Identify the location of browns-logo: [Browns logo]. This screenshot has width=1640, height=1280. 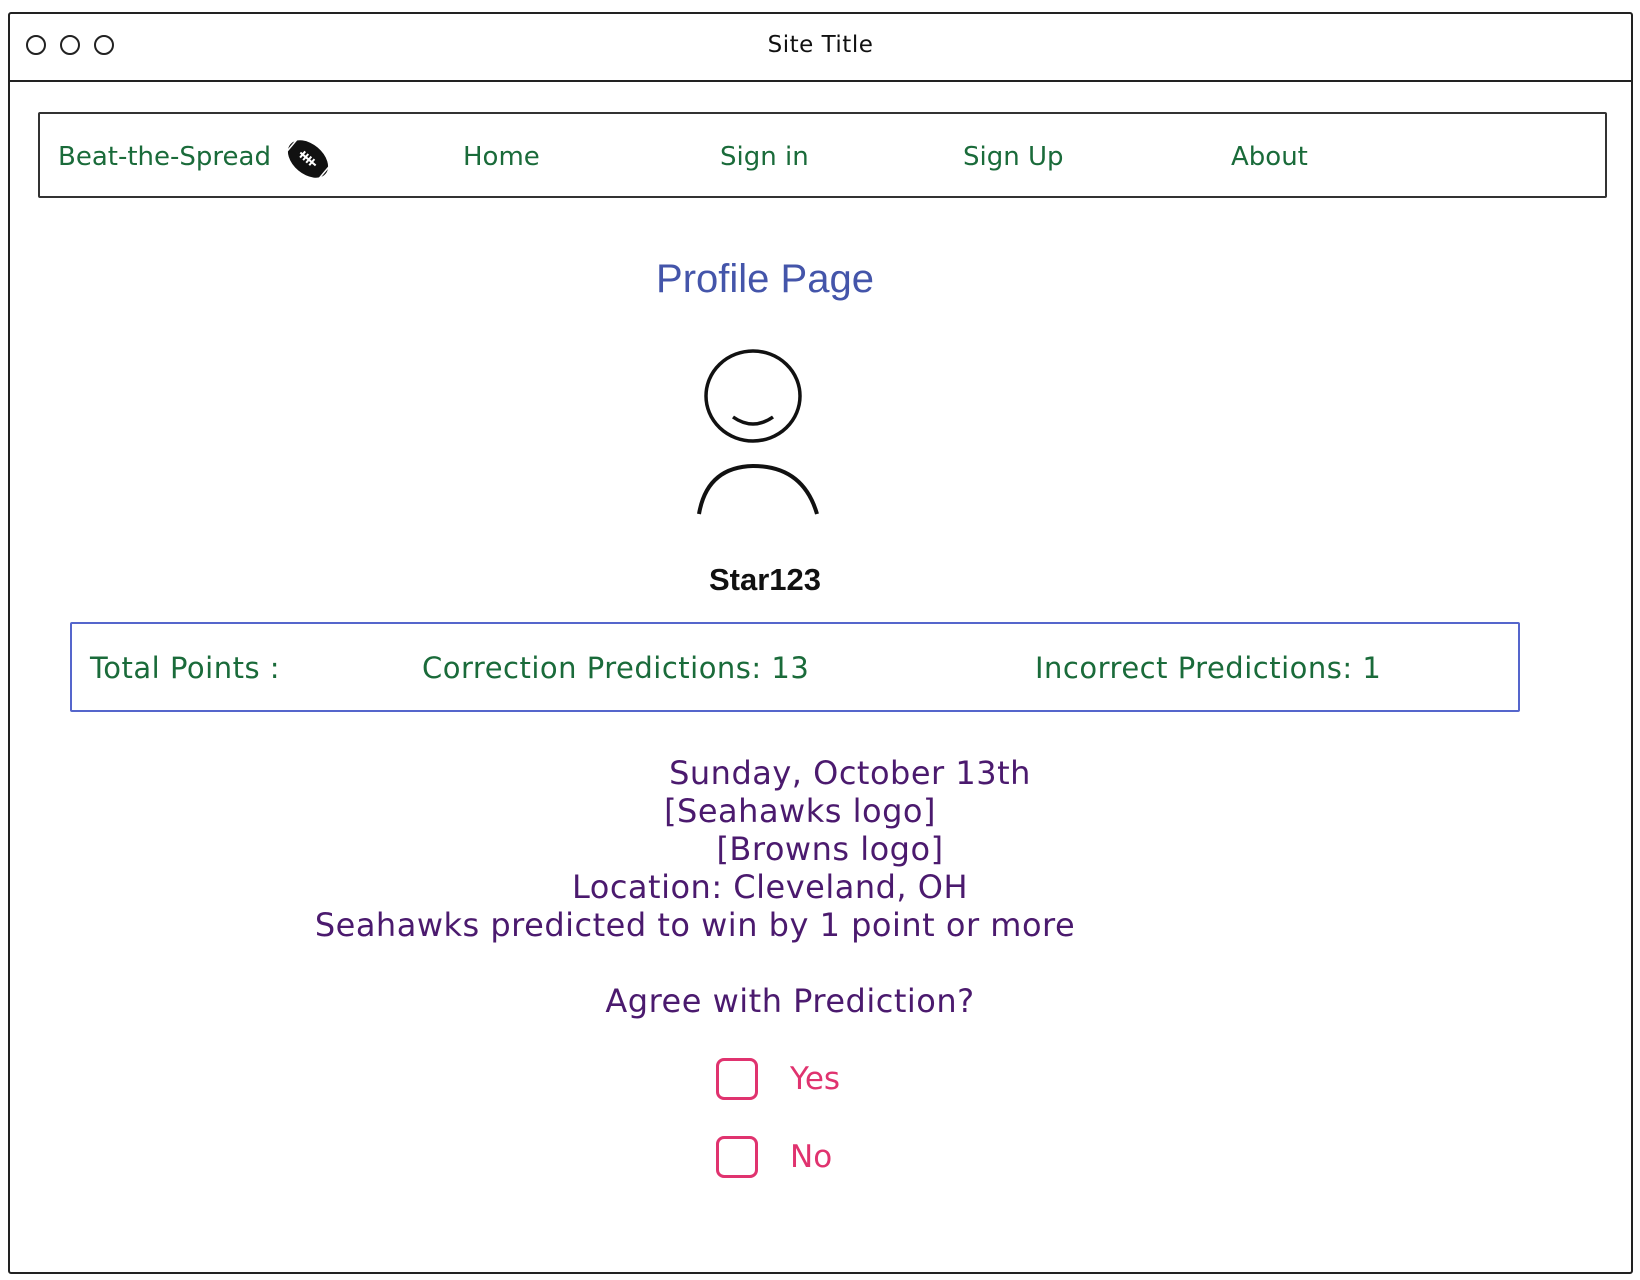
(830, 849).